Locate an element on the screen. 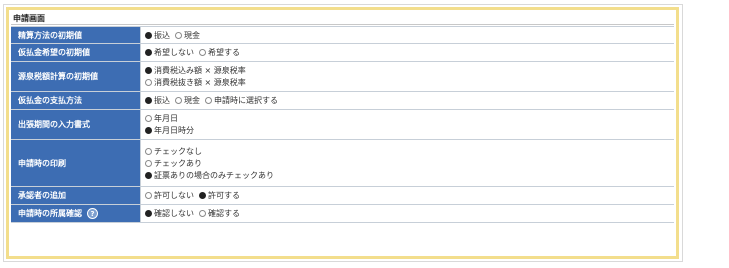 The height and width of the screenshot is (268, 729). radio-option: 希望する is located at coordinates (219, 52).